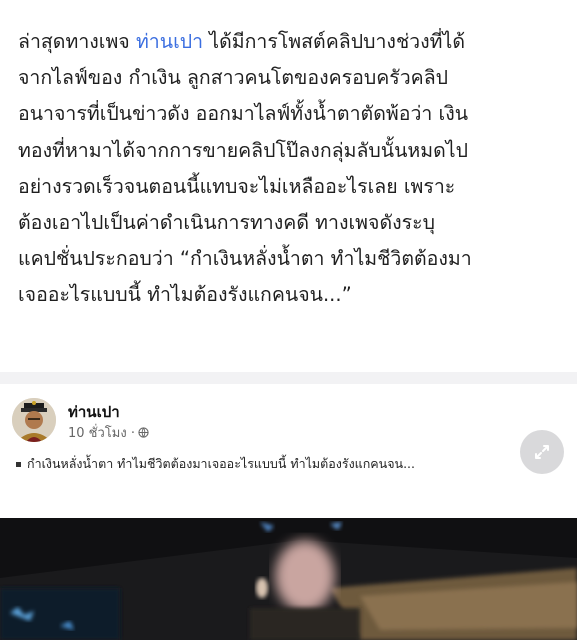 The width and height of the screenshot is (577, 640). I want to click on page-link: ท่านเปา, so click(169, 41).